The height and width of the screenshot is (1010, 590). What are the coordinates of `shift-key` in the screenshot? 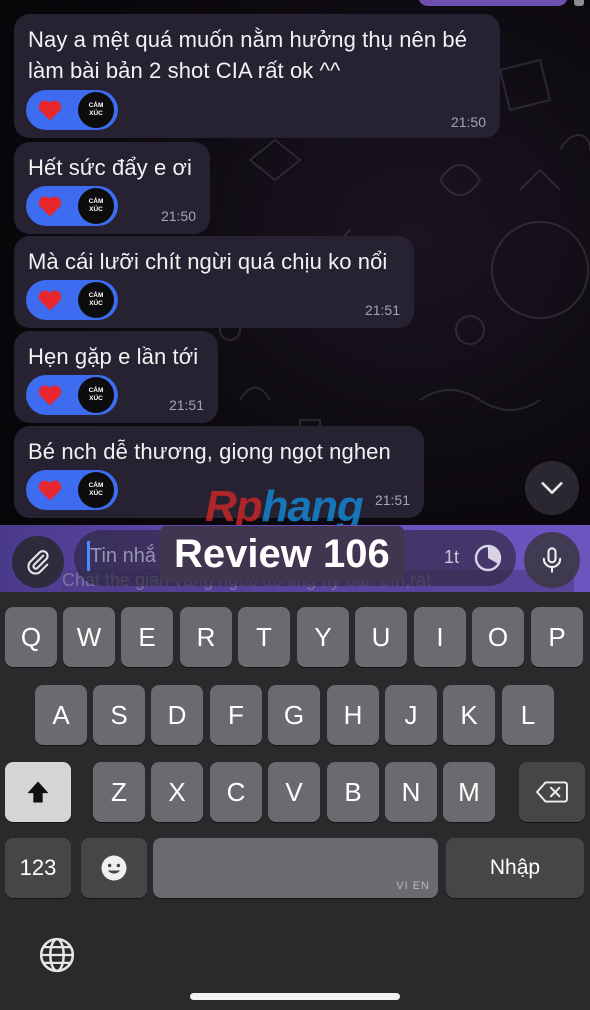 It's located at (38, 792).